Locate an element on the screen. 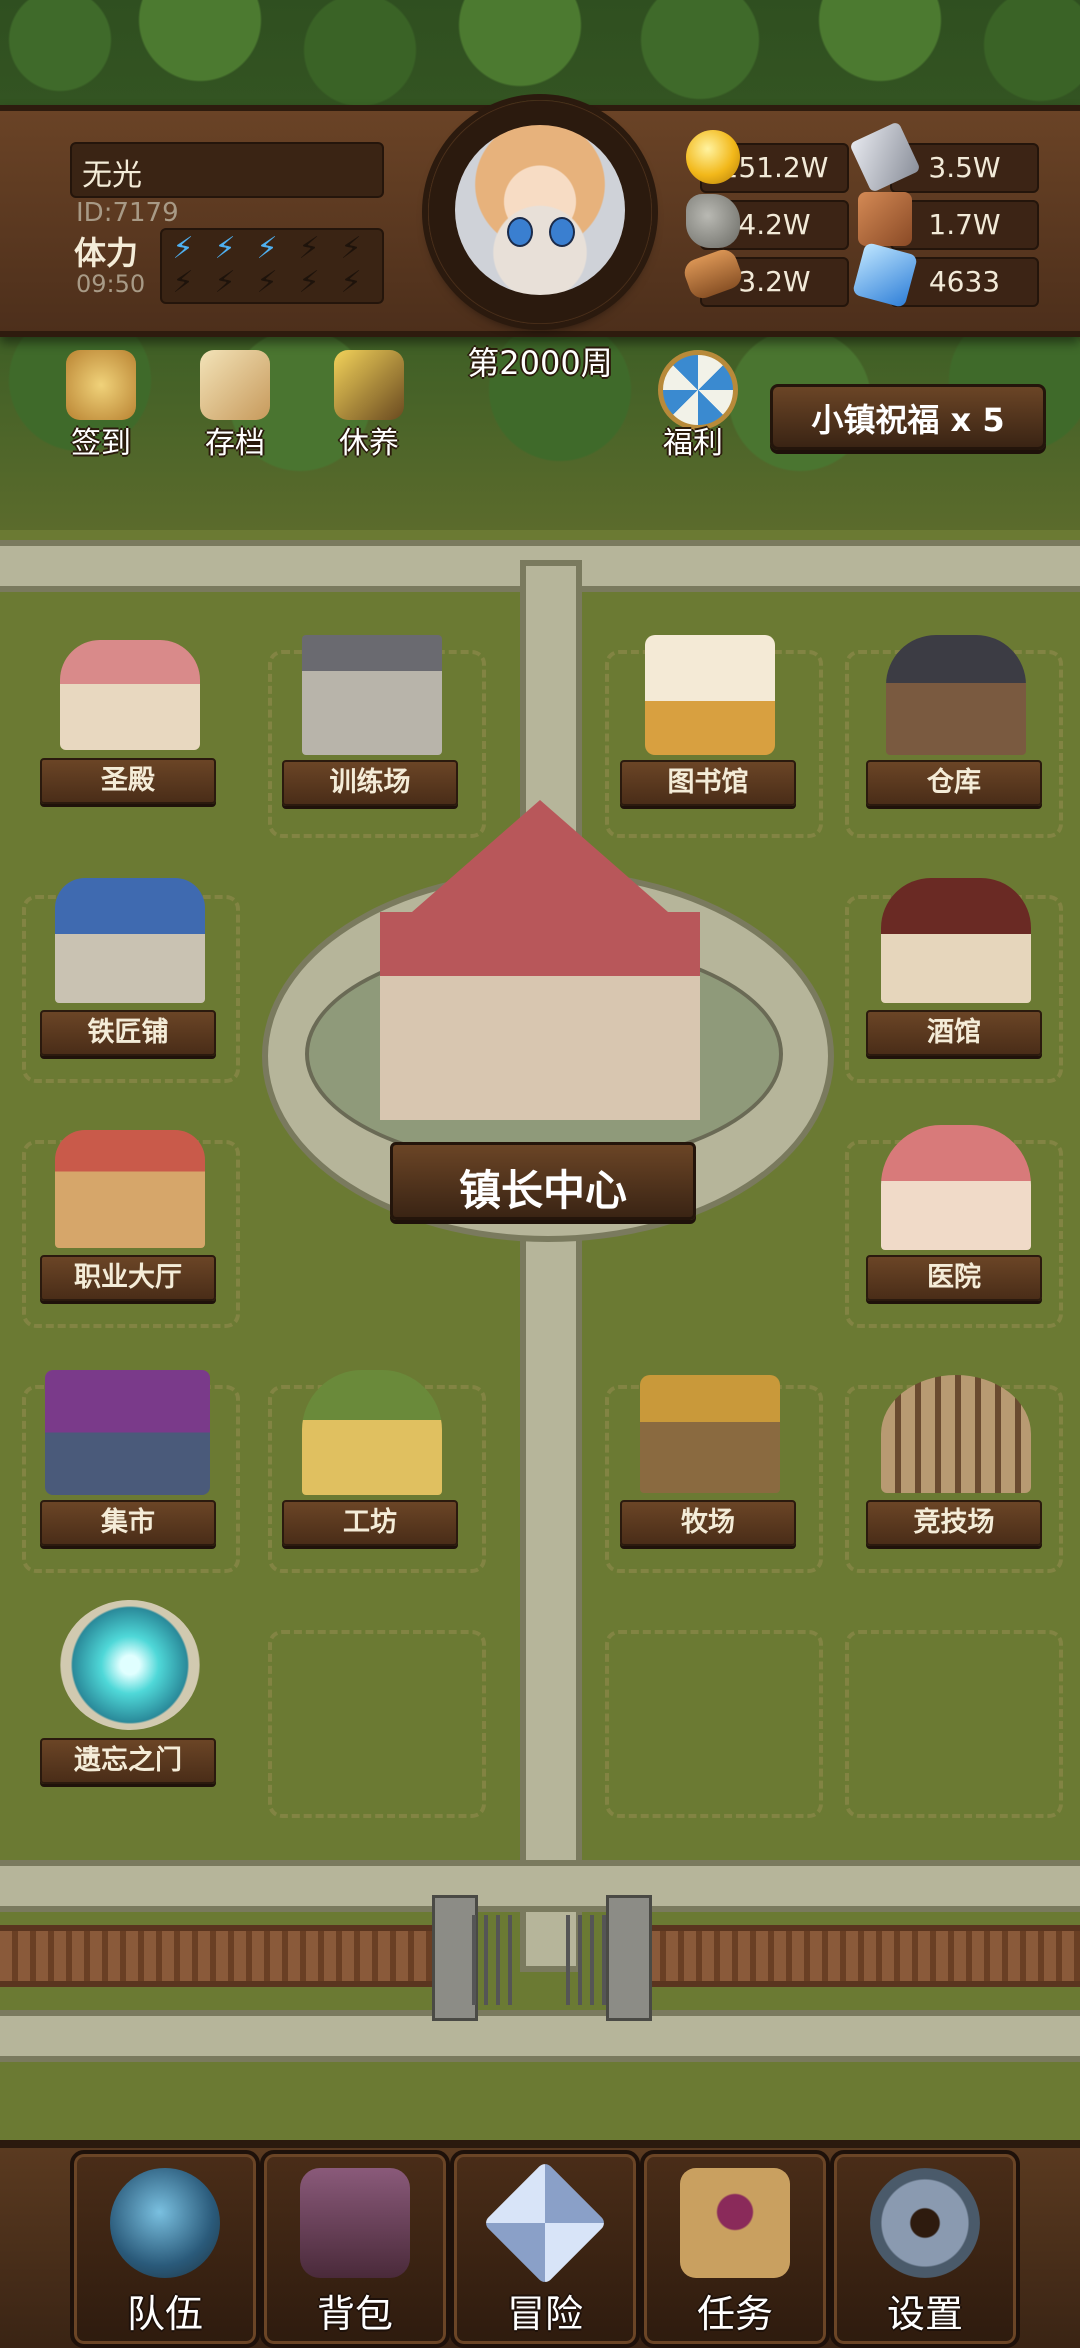 This screenshot has width=1080, height=2348. sign-in-icon is located at coordinates (101, 385).